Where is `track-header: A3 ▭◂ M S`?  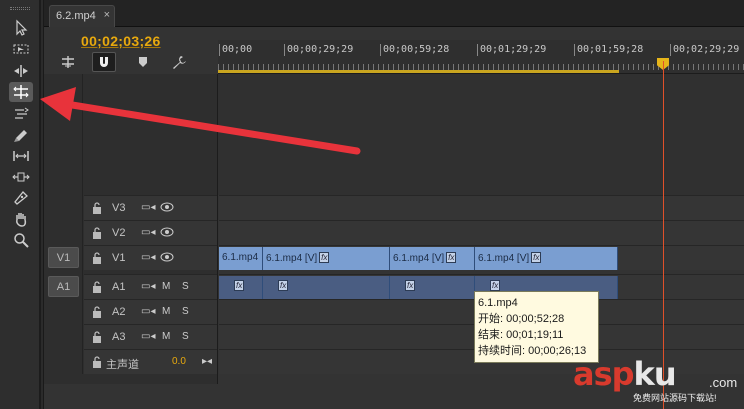 track-header: A3 ▭◂ M S is located at coordinates (150, 336).